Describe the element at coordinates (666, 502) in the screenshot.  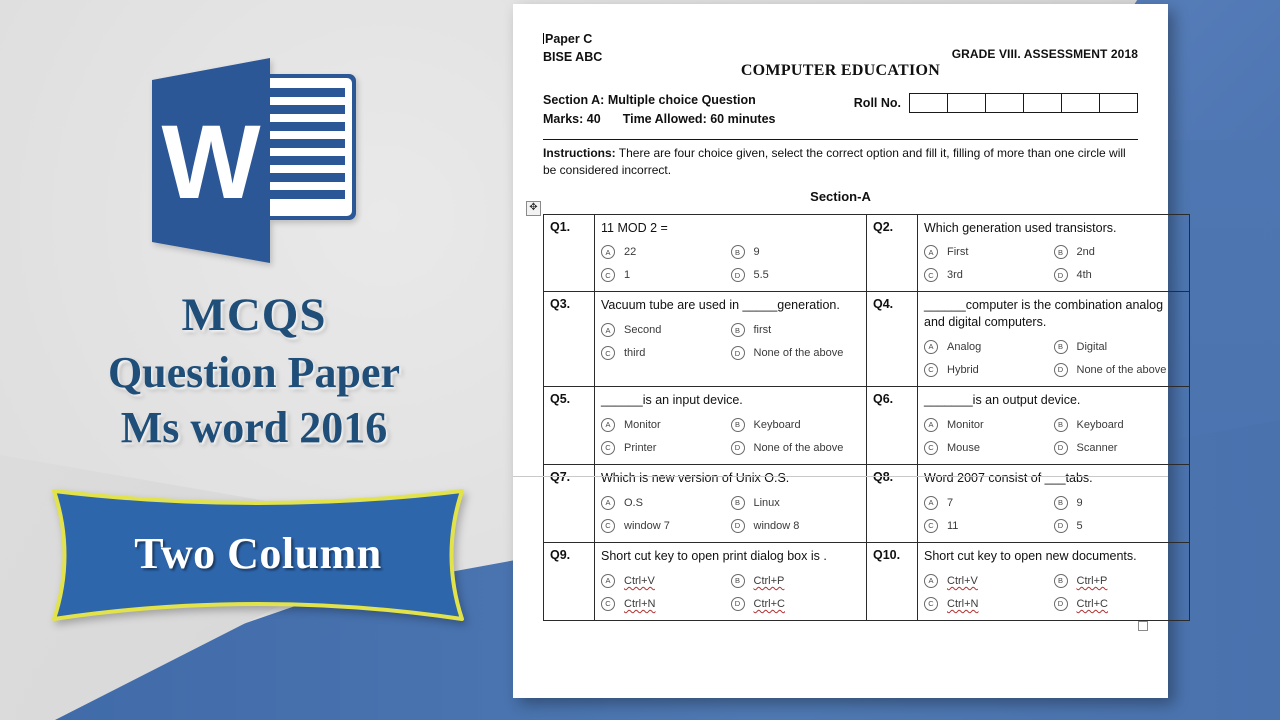
I see `option-a: A O.S` at that location.